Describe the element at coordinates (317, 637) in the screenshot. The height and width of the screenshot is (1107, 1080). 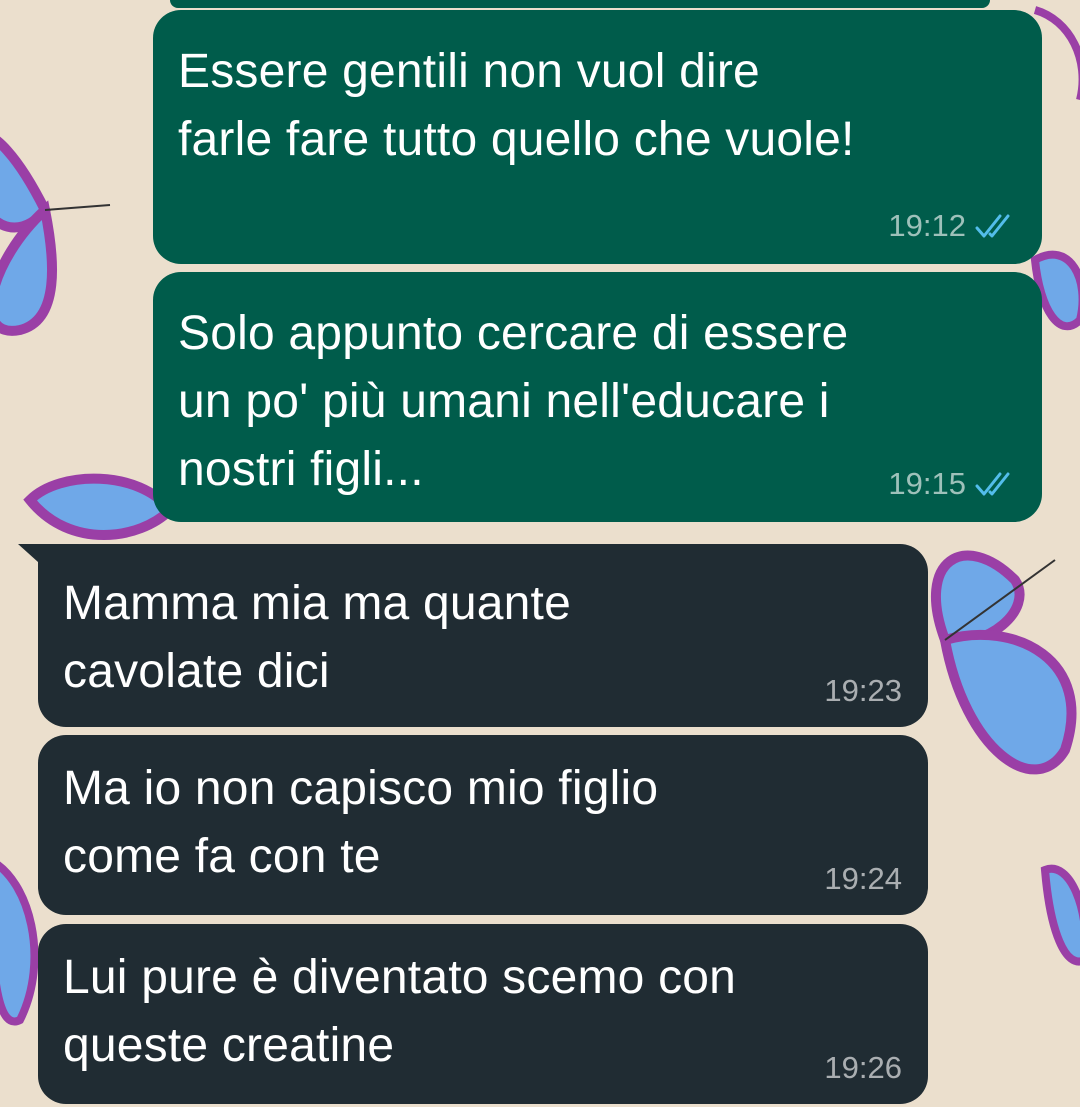
I see `message-text: Mamma mia ma quante cavolate dici` at that location.